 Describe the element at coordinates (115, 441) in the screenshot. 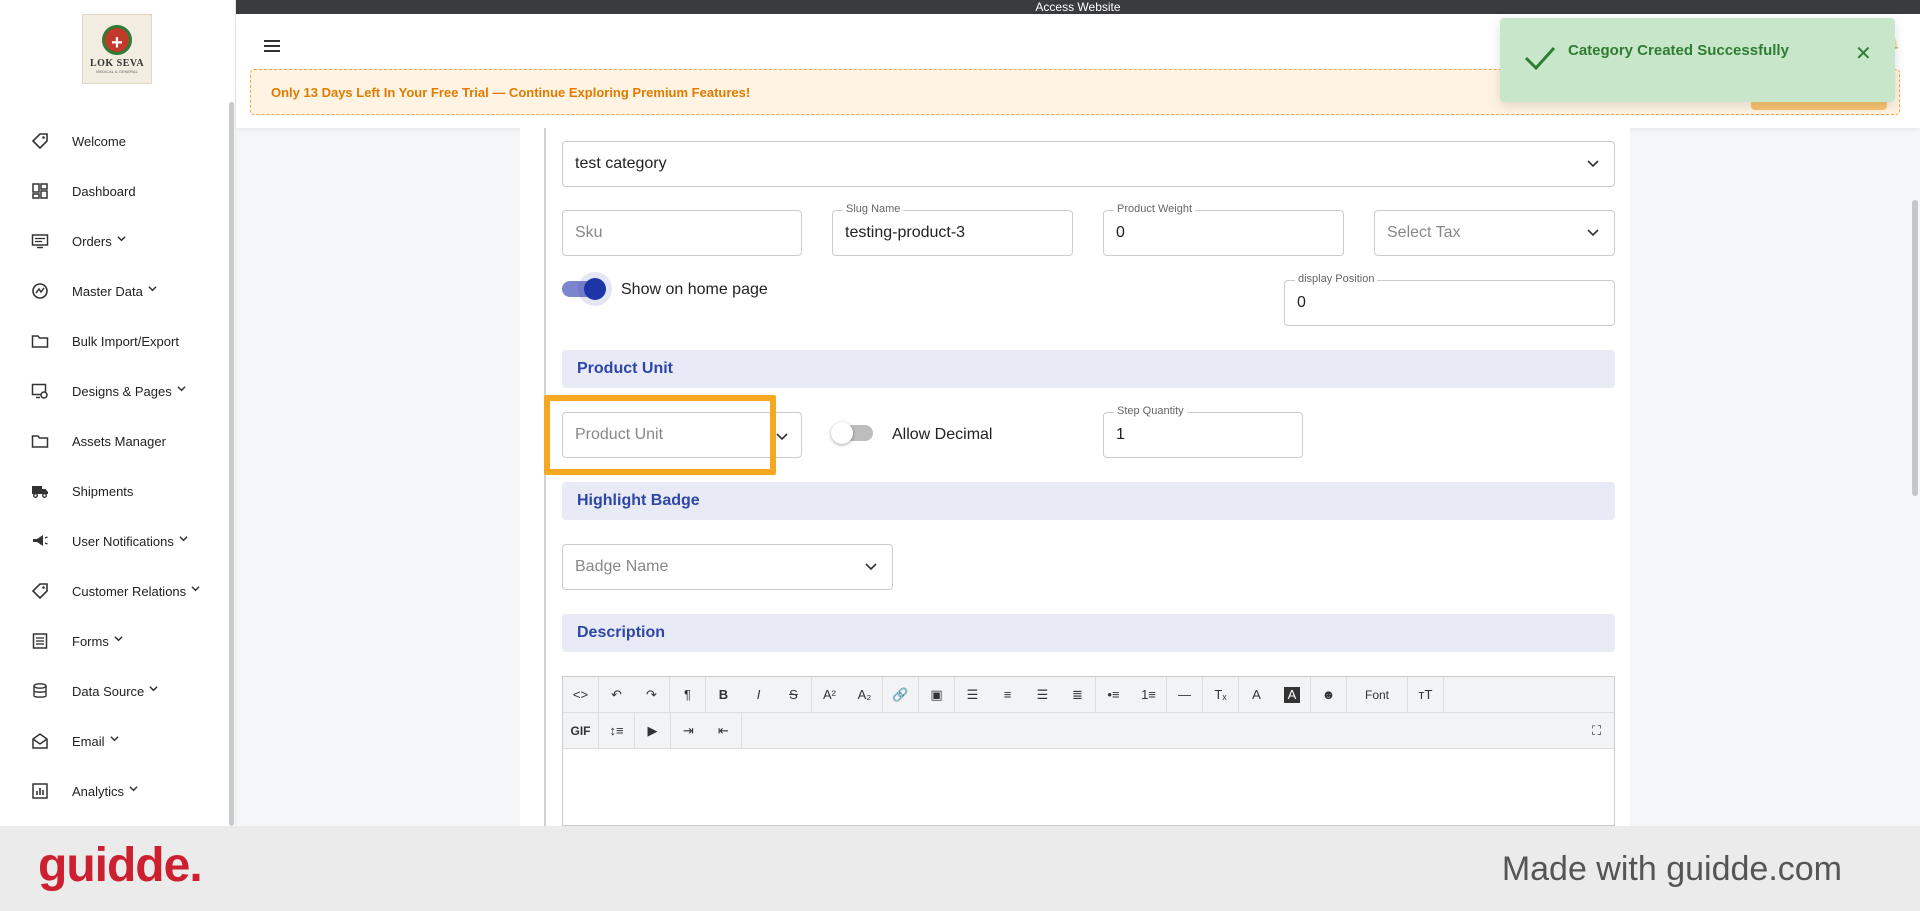

I see `sidebar-item-assets-manager: Assets Manager` at that location.